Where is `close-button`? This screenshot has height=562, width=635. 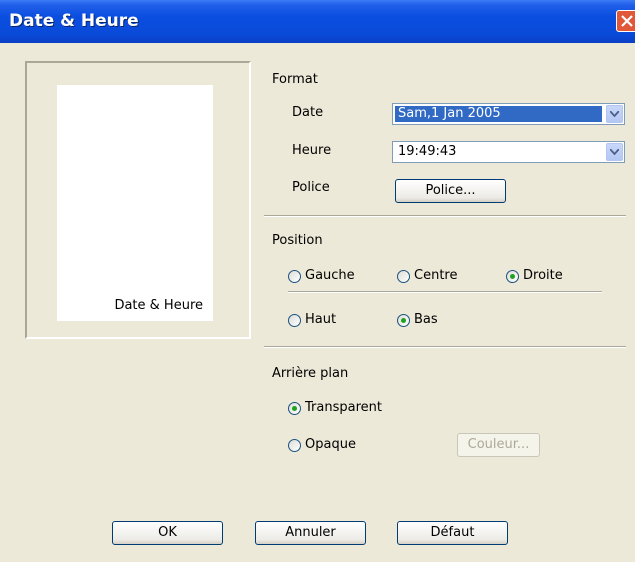
close-button is located at coordinates (625, 21).